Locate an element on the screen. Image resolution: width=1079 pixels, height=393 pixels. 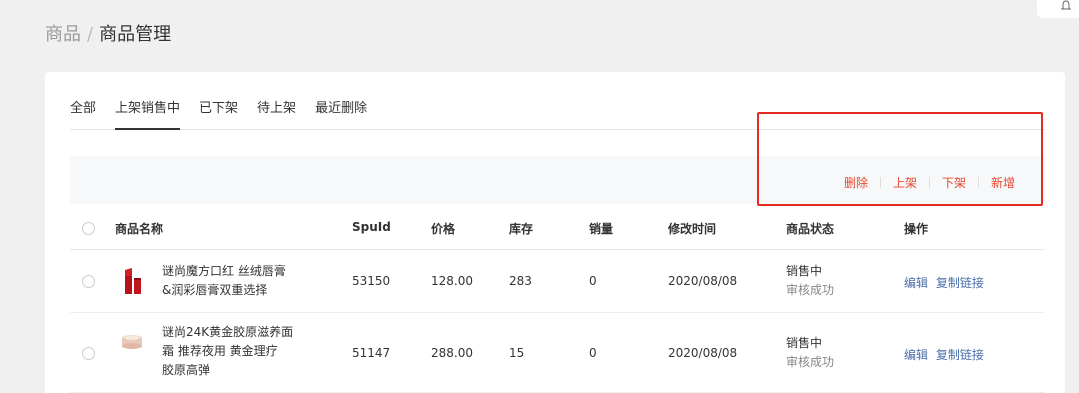
product-name-line: 胶原高弹 is located at coordinates (186, 370).